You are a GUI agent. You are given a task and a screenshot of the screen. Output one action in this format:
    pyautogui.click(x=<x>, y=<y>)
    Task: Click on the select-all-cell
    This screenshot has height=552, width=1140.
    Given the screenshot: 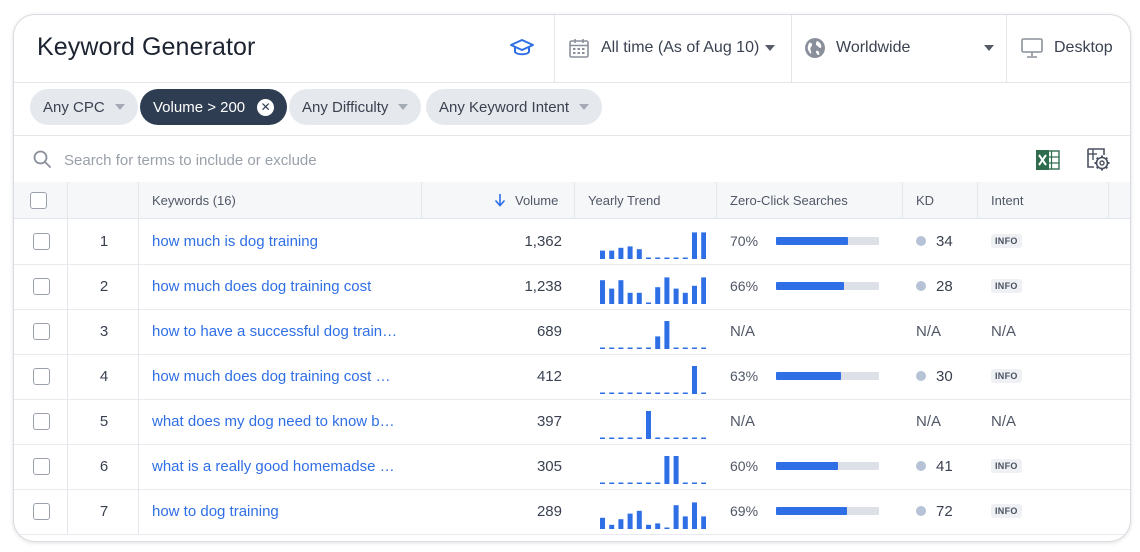 What is the action you would take?
    pyautogui.click(x=40, y=200)
    